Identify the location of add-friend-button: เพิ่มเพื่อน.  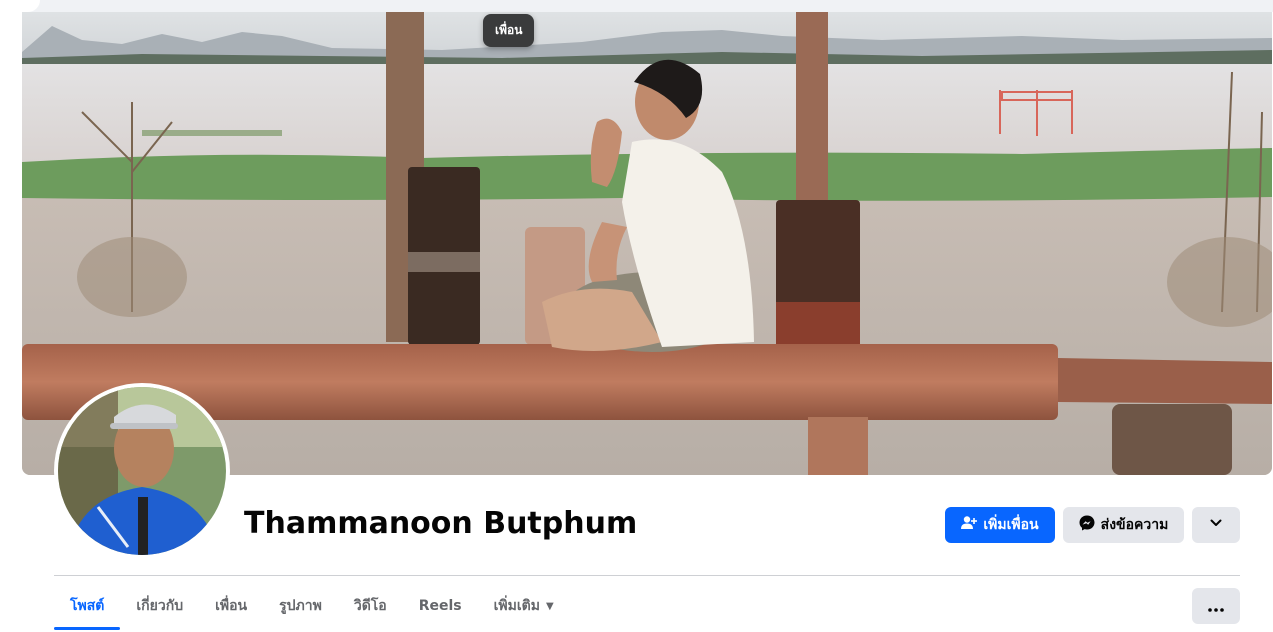
(1000, 525).